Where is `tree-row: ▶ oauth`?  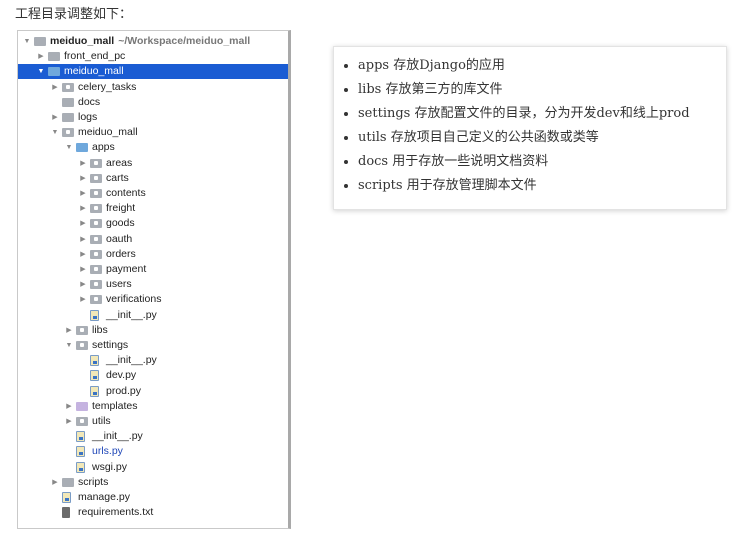 tree-row: ▶ oauth is located at coordinates (153, 239).